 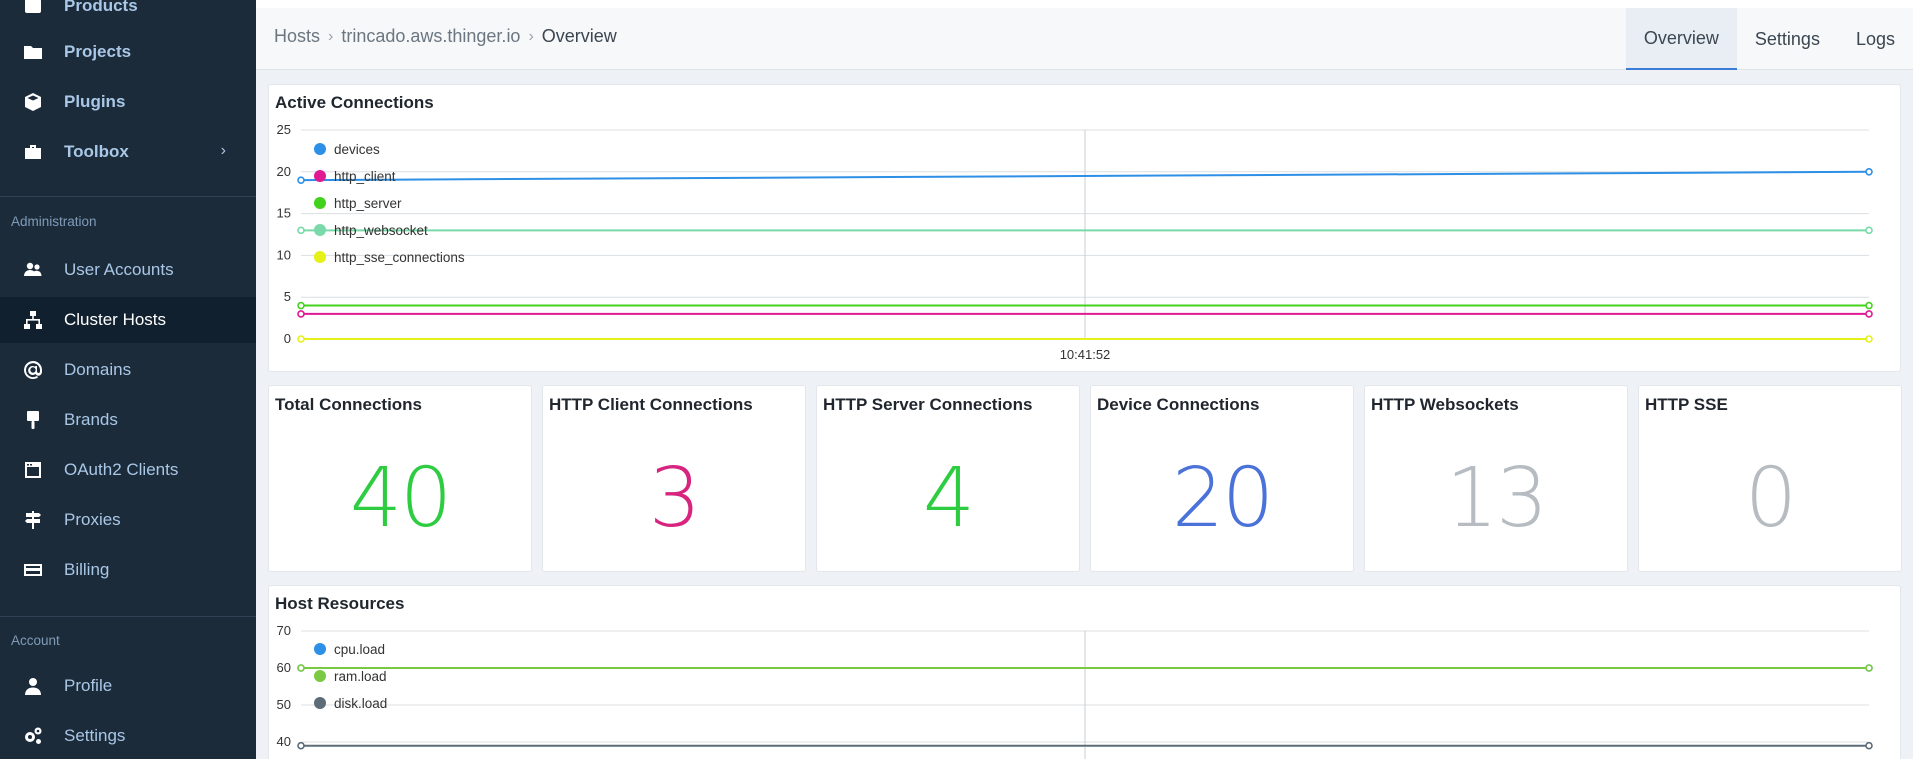 What do you see at coordinates (1875, 39) in the screenshot?
I see `tab-logs: Logs` at bounding box center [1875, 39].